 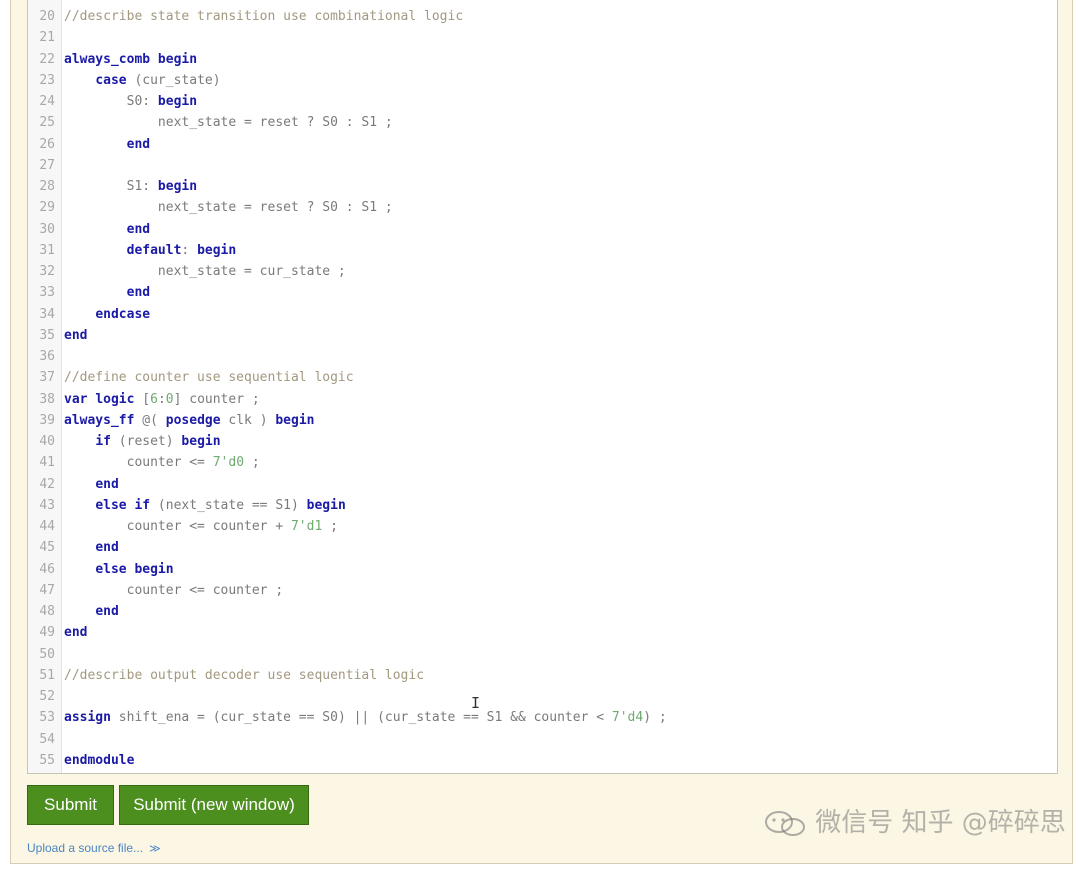 I want to click on code-line: 26 end, so click(x=542, y=144).